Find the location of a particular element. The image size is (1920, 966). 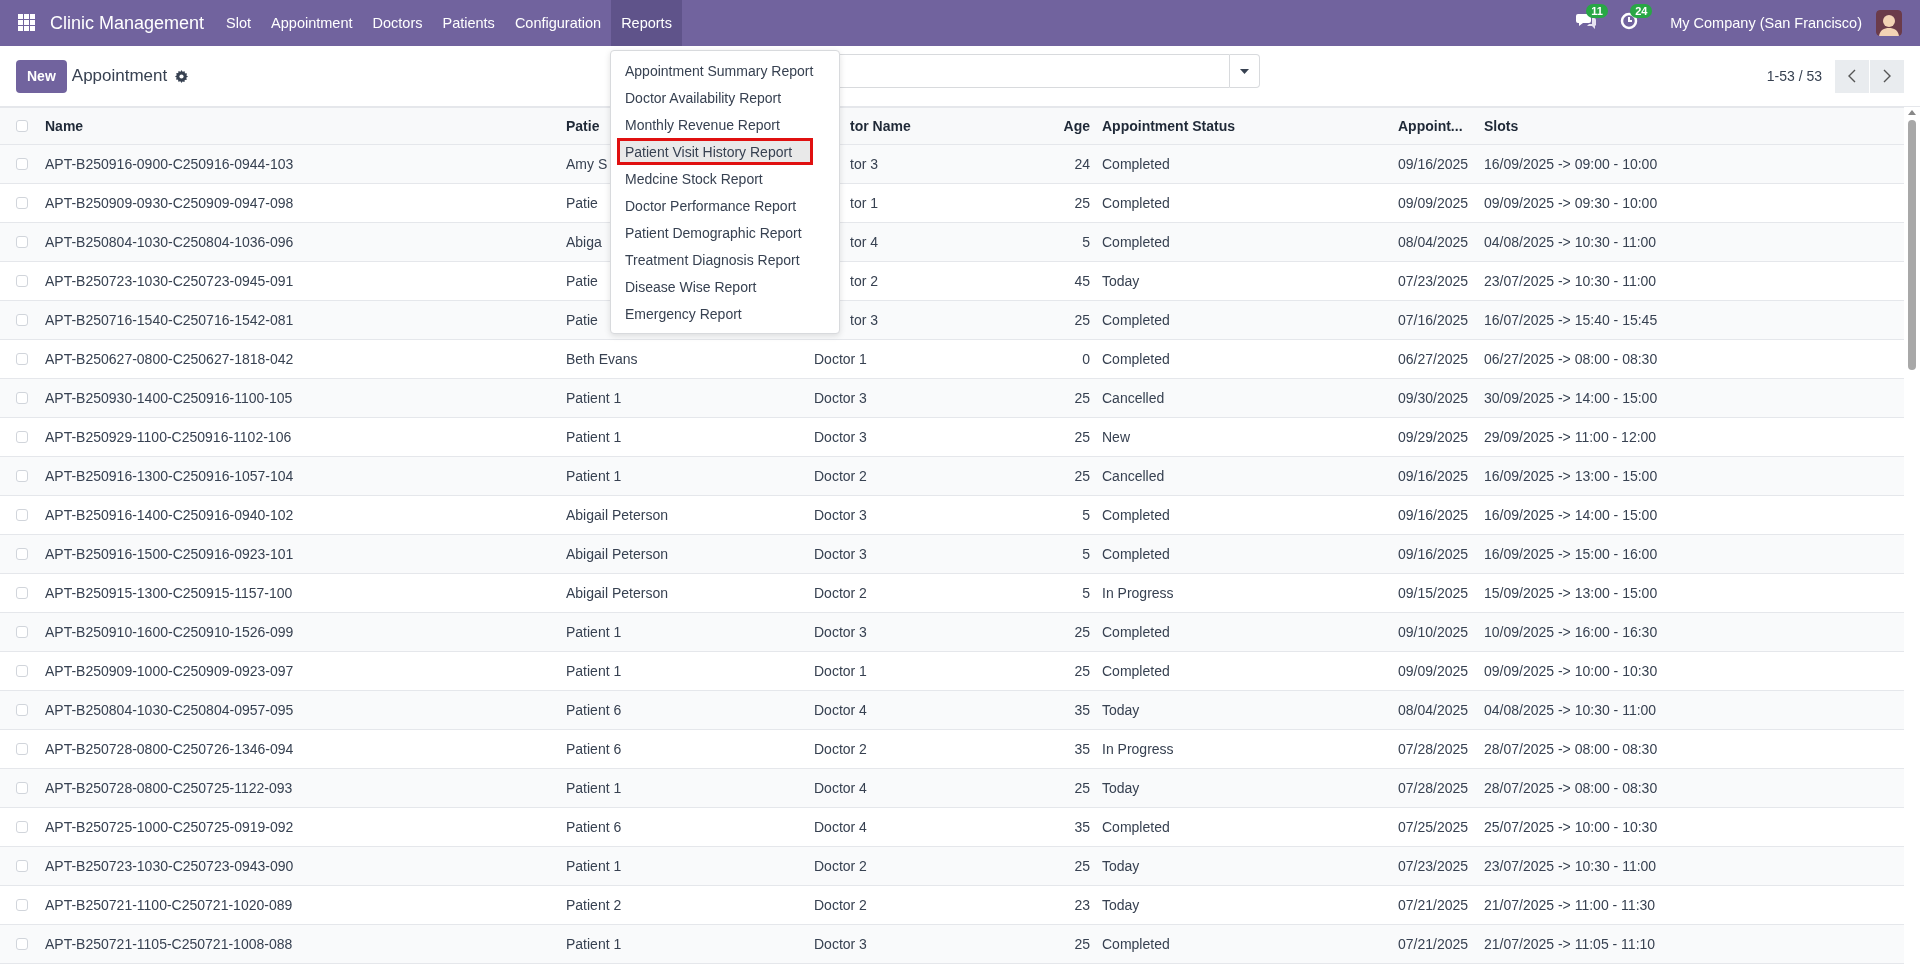

search-options-toggle is located at coordinates (1245, 71).